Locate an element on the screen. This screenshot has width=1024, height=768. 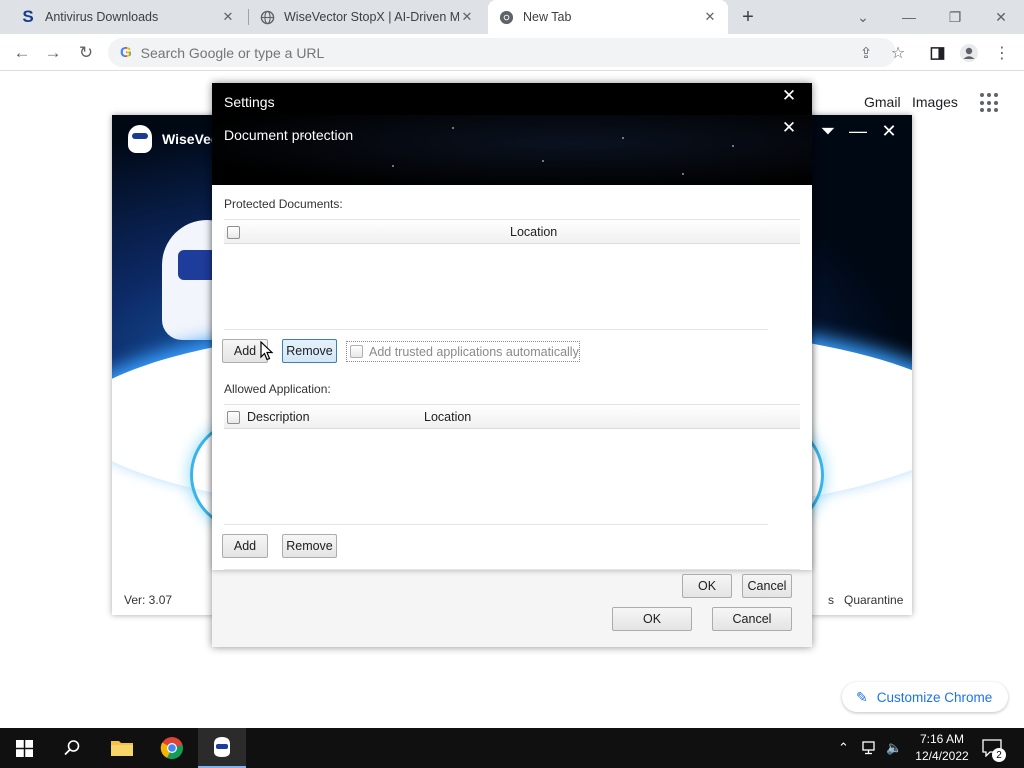
network-icon is located at coordinates (870, 748).